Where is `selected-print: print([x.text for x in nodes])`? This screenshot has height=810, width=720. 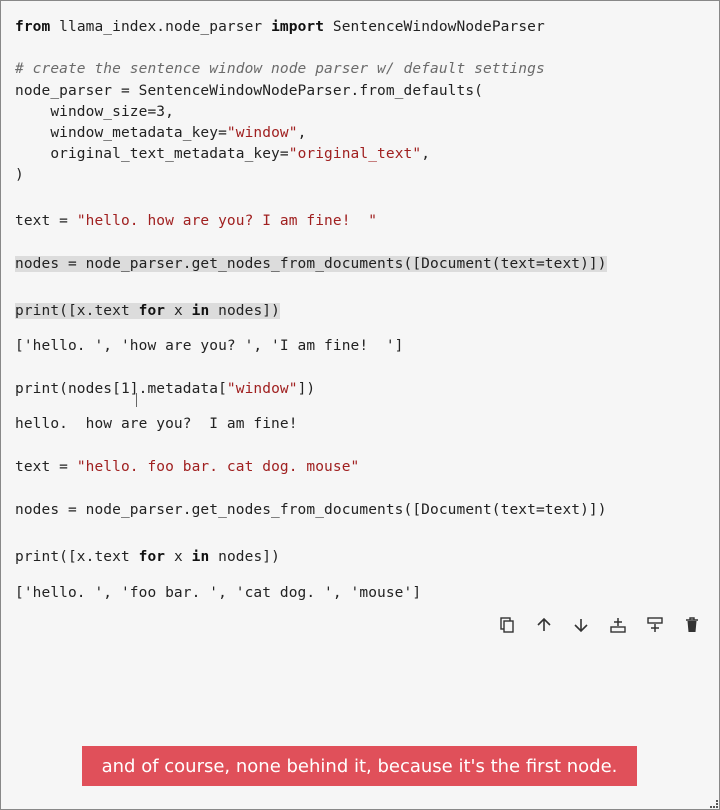
selected-print: print([x.text for x in nodes]) is located at coordinates (147, 311).